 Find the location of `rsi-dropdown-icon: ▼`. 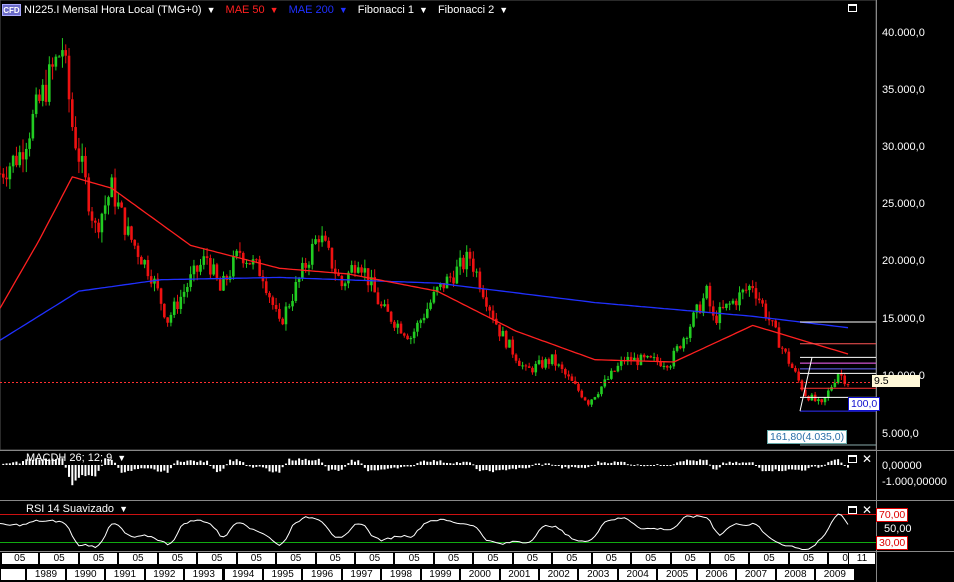

rsi-dropdown-icon: ▼ is located at coordinates (123, 509).